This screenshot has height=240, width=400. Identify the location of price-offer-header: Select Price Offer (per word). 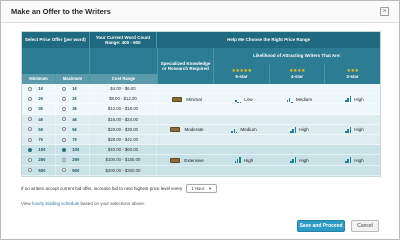
(56, 40).